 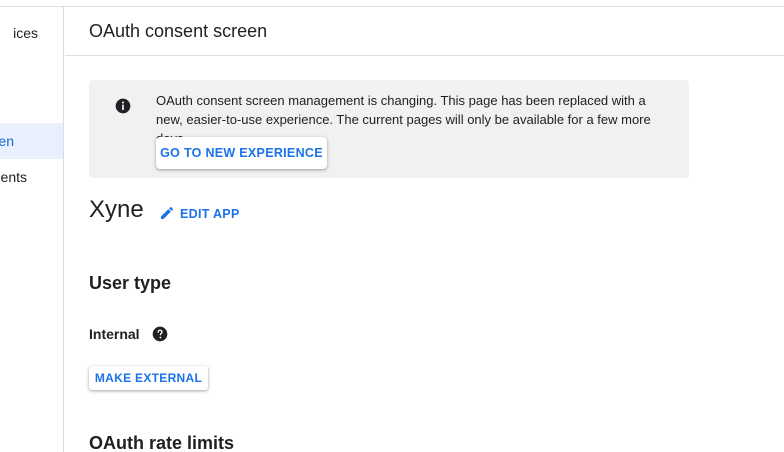 I want to click on sidebar-item-clients: ents, so click(x=31, y=177).